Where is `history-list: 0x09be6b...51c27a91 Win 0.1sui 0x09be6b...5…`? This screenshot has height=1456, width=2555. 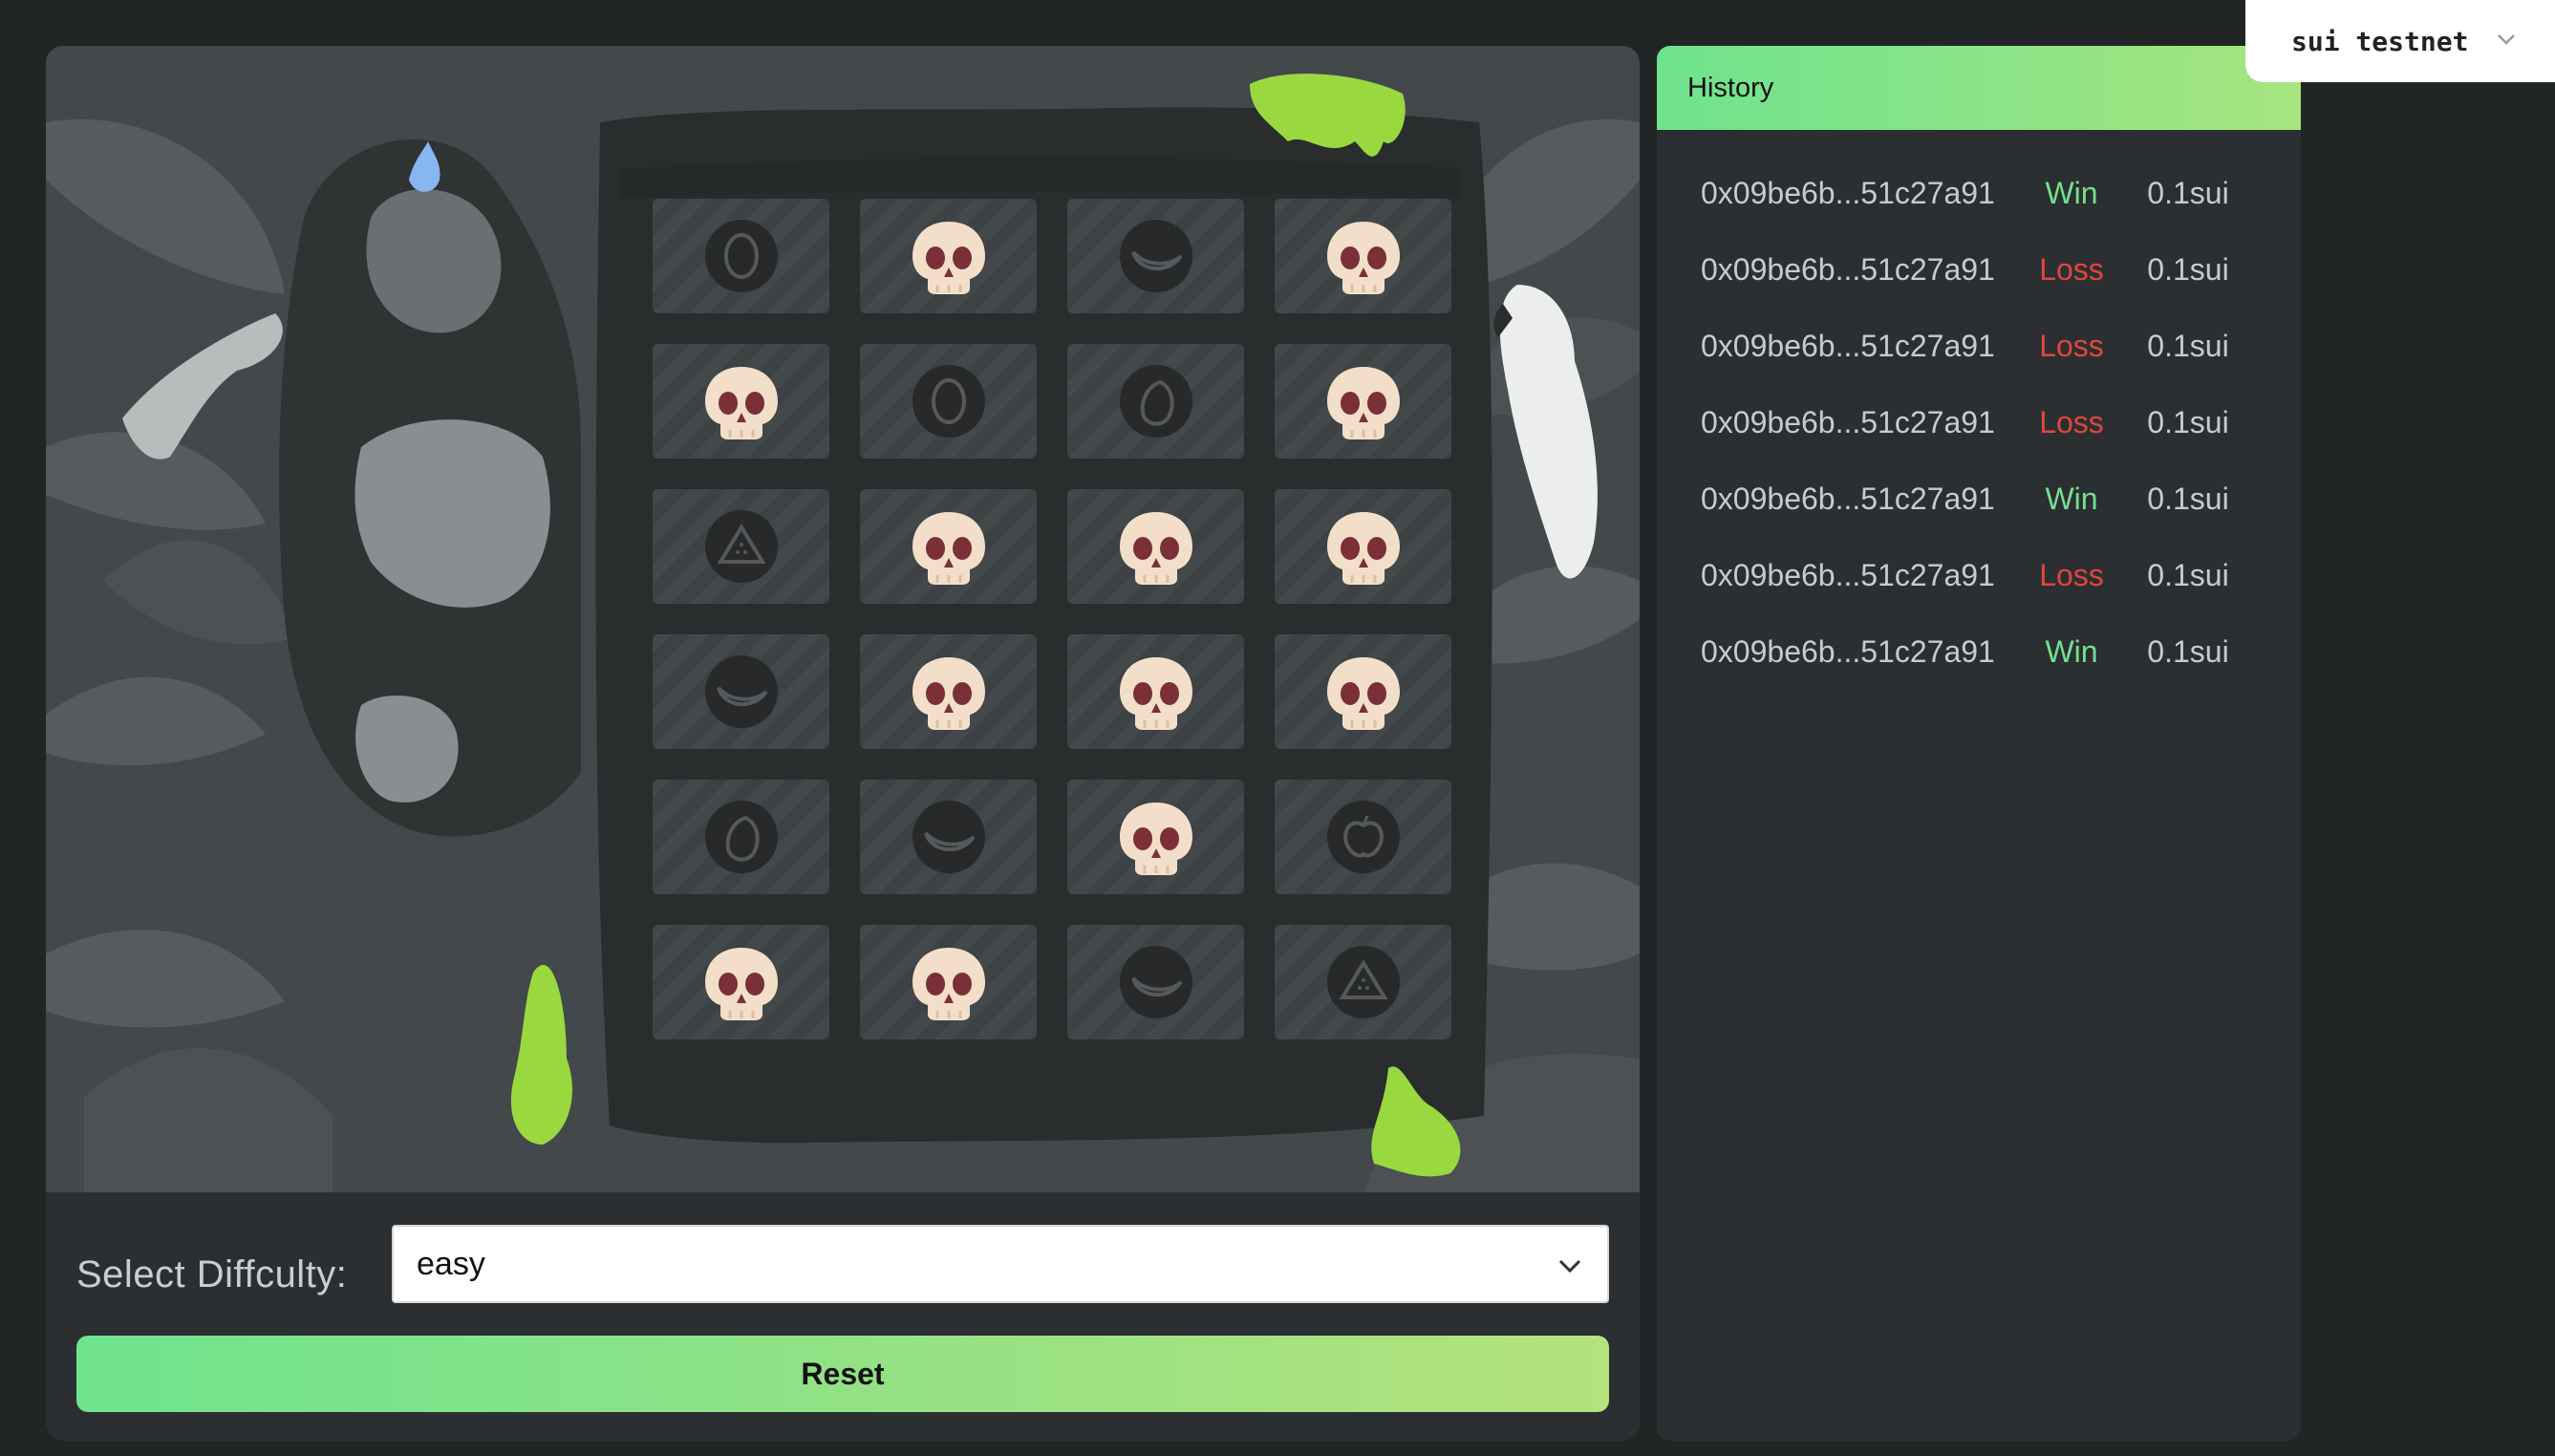
history-list: 0x09be6b...51c27a91 Win 0.1sui 0x09be6b...5… is located at coordinates (1979, 410).